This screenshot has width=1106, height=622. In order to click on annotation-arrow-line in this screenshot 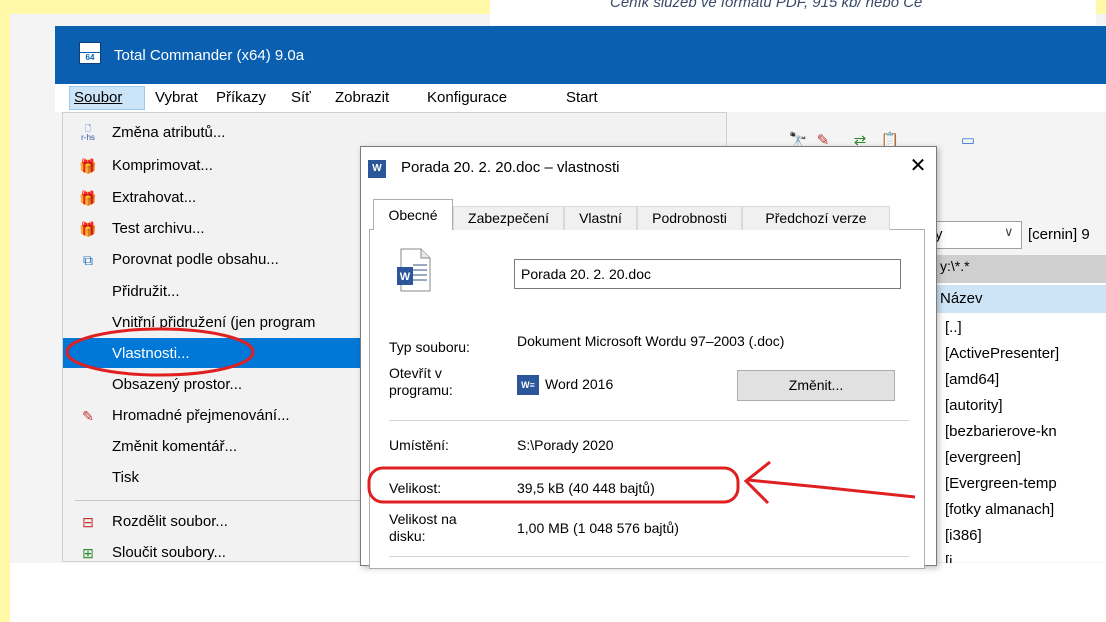, I will do `click(831, 488)`.